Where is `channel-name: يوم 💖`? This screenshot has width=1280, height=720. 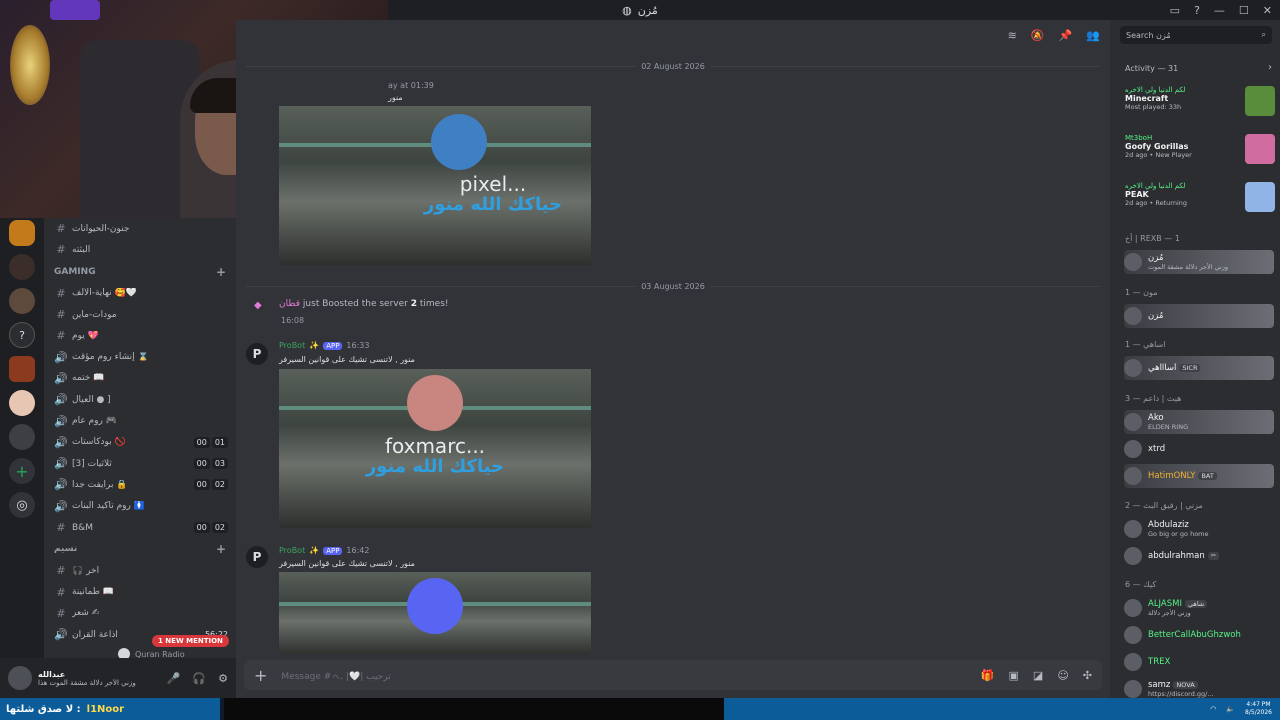
channel-name: يوم 💖 is located at coordinates (85, 335).